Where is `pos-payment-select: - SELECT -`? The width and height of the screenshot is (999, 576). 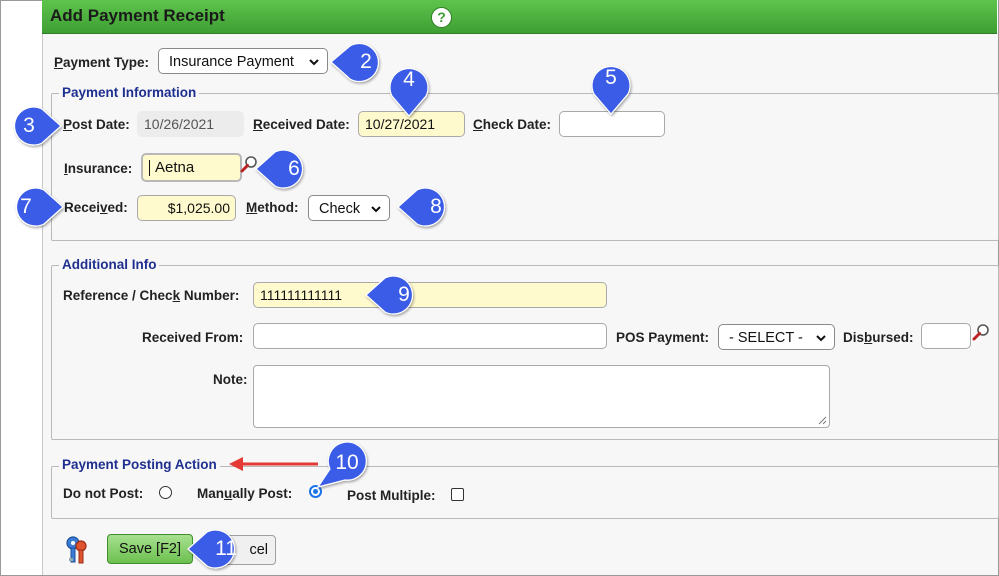 pos-payment-select: - SELECT - is located at coordinates (776, 337).